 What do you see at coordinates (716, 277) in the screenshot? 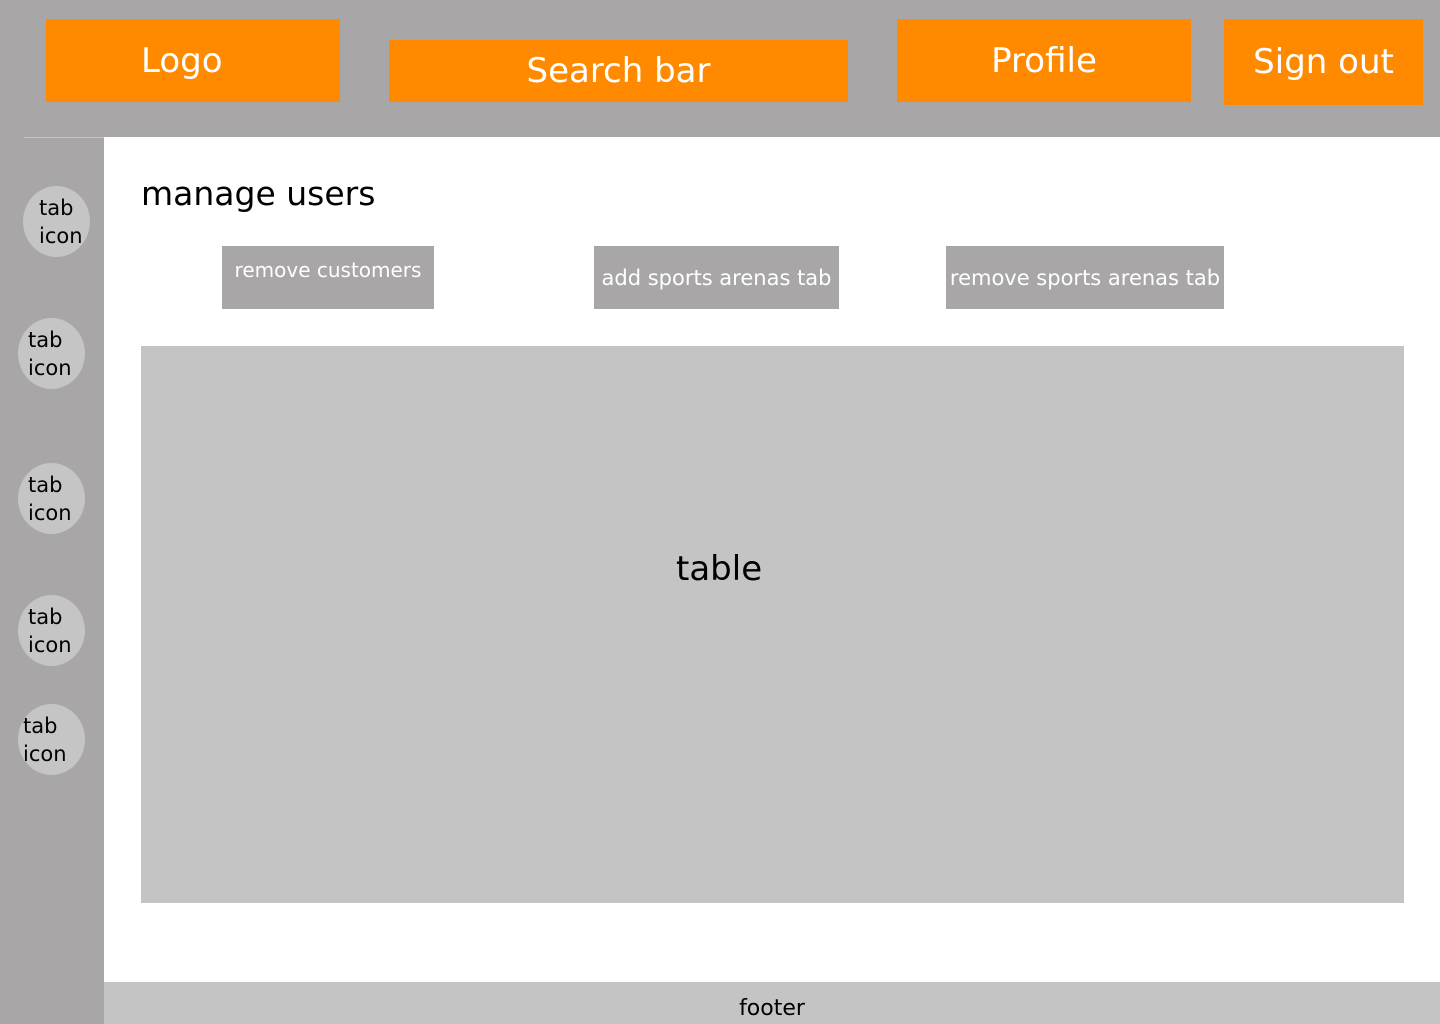
I see `add-sports-arenas-tab-button: add sports arenas tab` at bounding box center [716, 277].